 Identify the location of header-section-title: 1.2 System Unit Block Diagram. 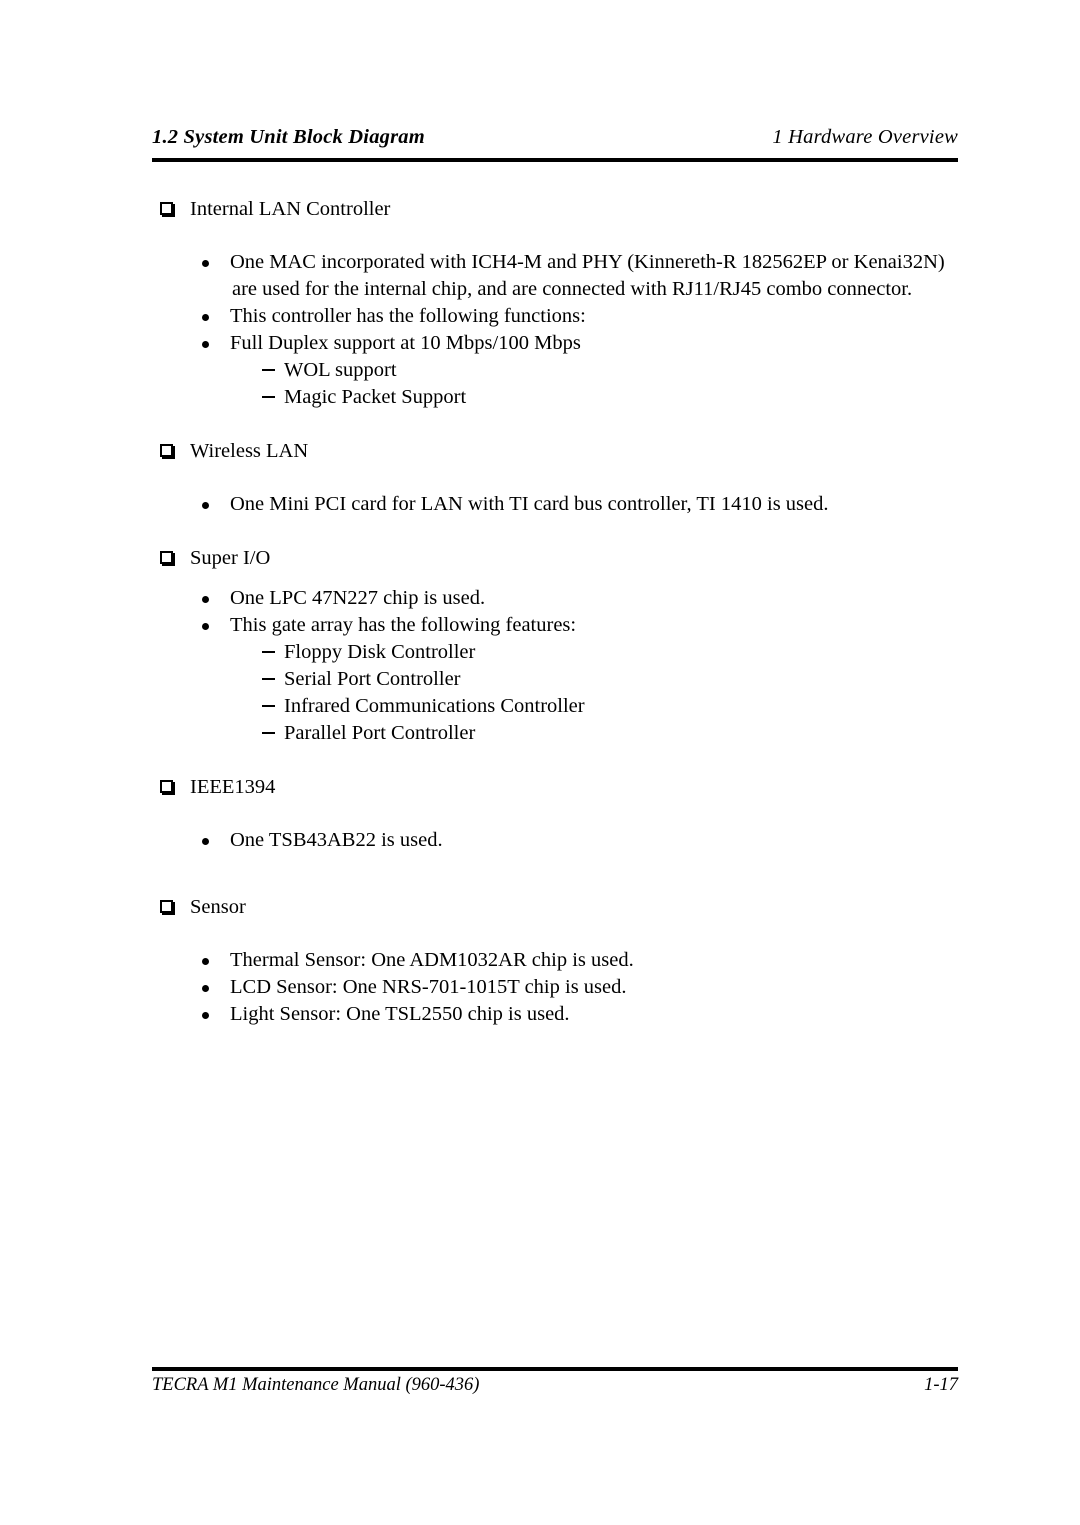
(288, 137).